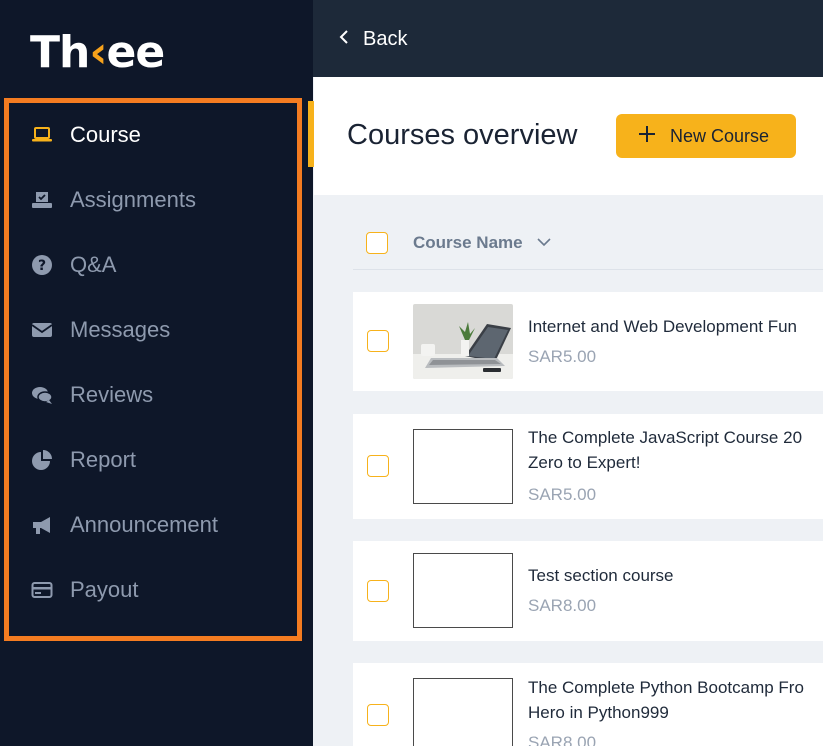 This screenshot has width=823, height=746. I want to click on course-title: Internet and Web Development Fun, so click(662, 326).